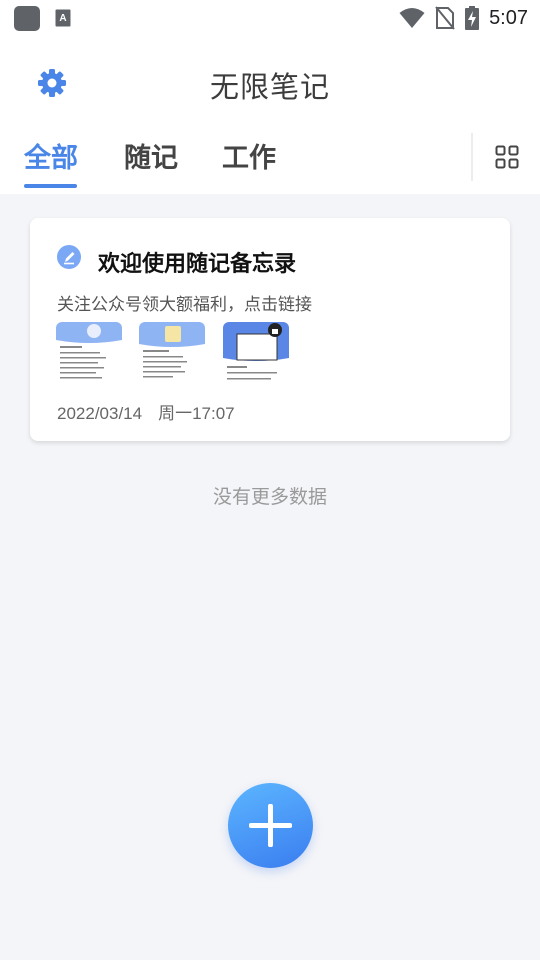 The image size is (540, 960). What do you see at coordinates (197, 264) in the screenshot?
I see `note-title: 欢迎使用随记备忘录` at bounding box center [197, 264].